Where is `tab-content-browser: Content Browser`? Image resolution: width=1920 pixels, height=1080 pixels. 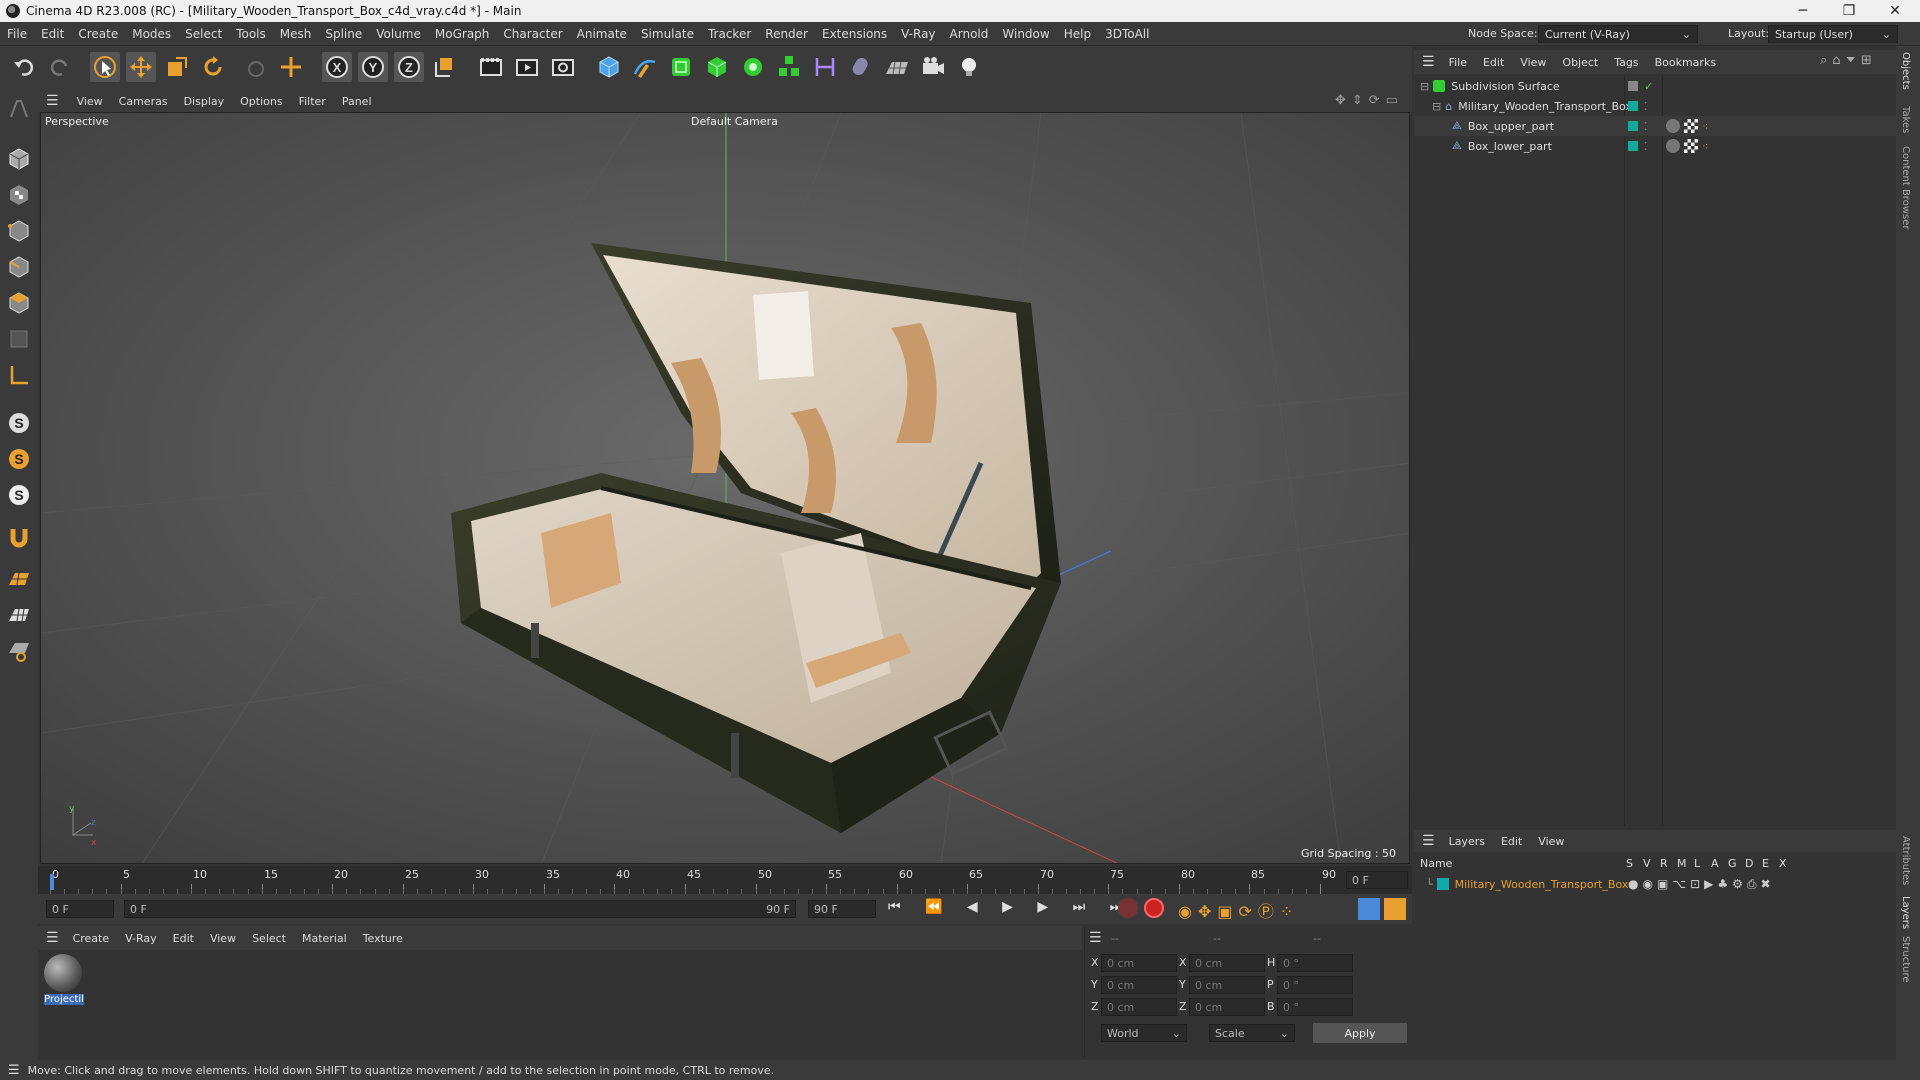 tab-content-browser: Content Browser is located at coordinates (1905, 187).